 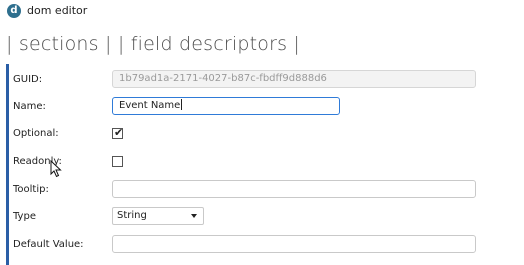 I want to click on readonly-checkbox, so click(x=117, y=161).